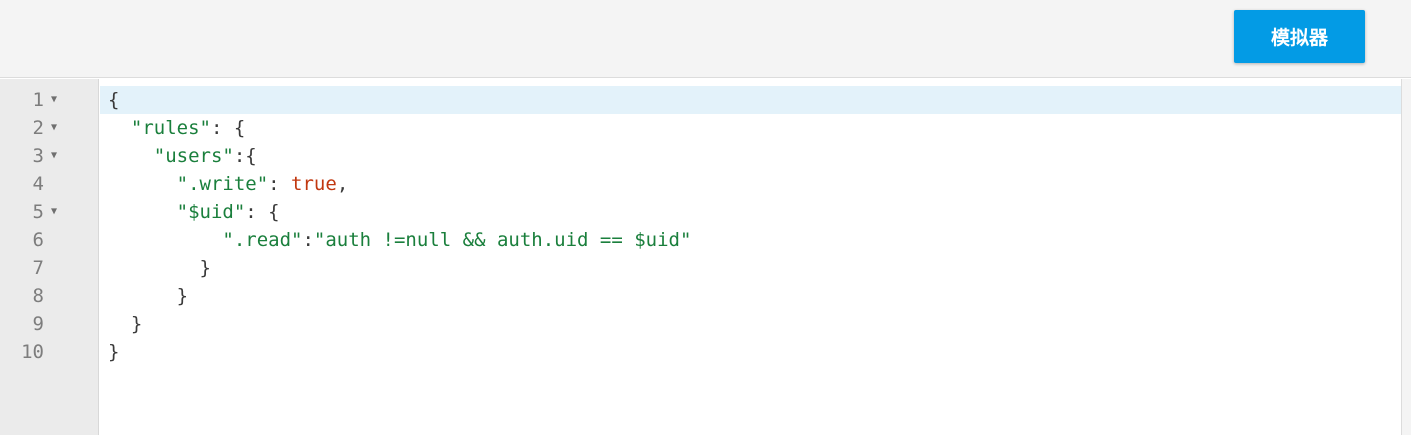 The image size is (1411, 435). What do you see at coordinates (1406, 257) in the screenshot?
I see `editor-scroll-strip` at bounding box center [1406, 257].